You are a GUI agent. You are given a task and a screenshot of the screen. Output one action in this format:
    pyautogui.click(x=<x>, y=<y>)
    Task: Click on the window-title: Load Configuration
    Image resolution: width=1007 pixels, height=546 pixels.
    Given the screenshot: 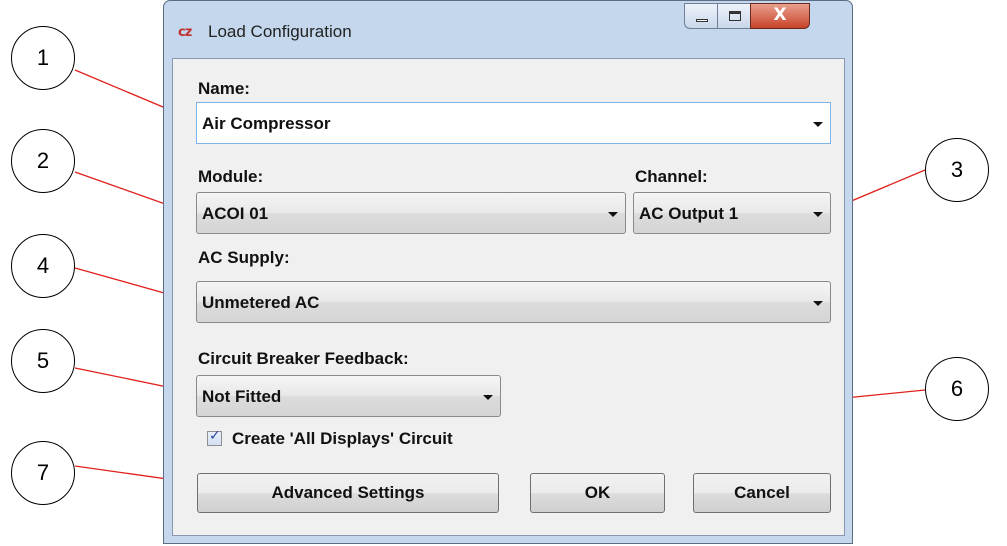 What is the action you would take?
    pyautogui.click(x=280, y=31)
    